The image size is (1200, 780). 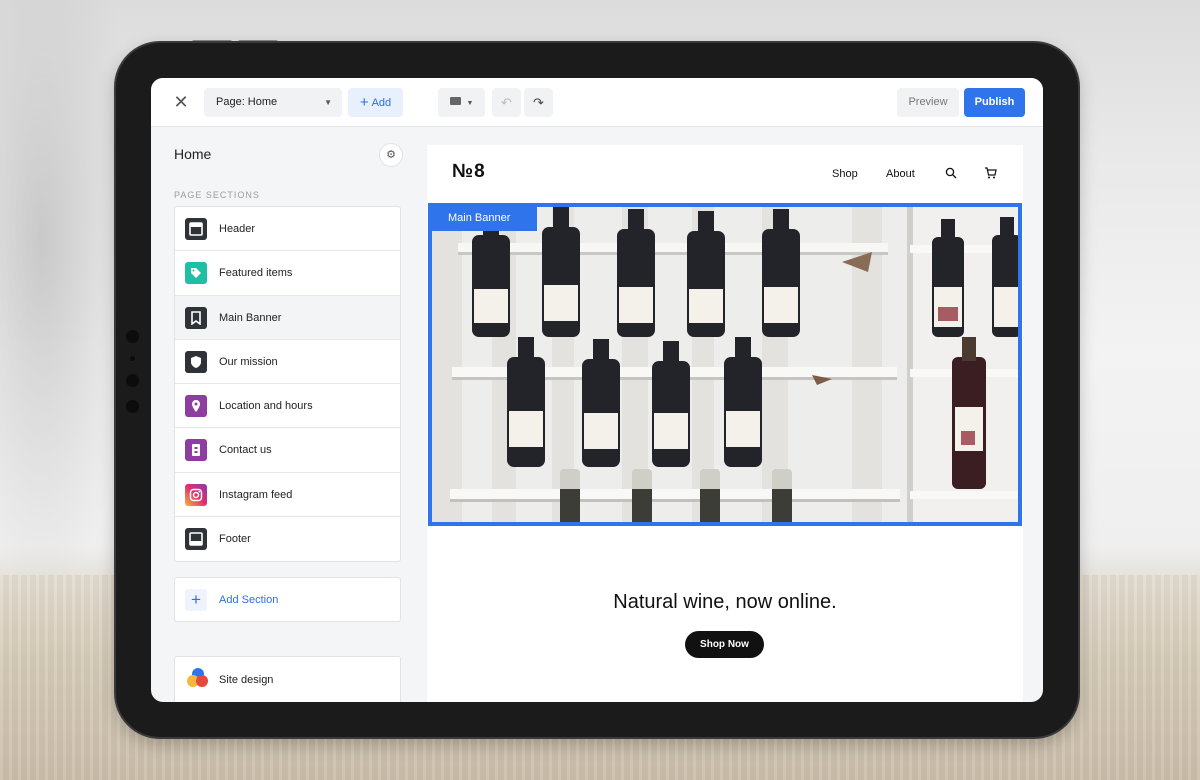 I want to click on cart-icon, so click(x=990, y=175).